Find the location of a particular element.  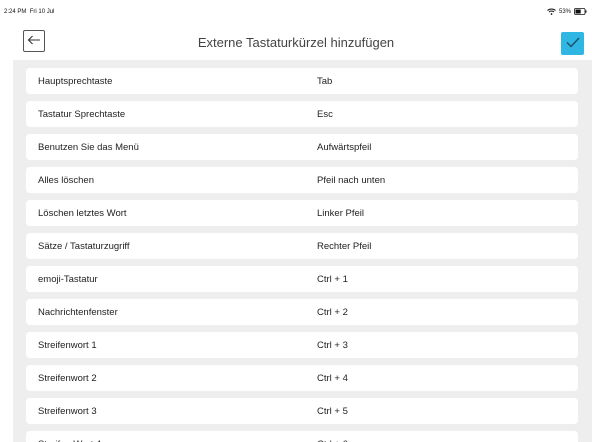

battery-percent: 53% is located at coordinates (564, 11).